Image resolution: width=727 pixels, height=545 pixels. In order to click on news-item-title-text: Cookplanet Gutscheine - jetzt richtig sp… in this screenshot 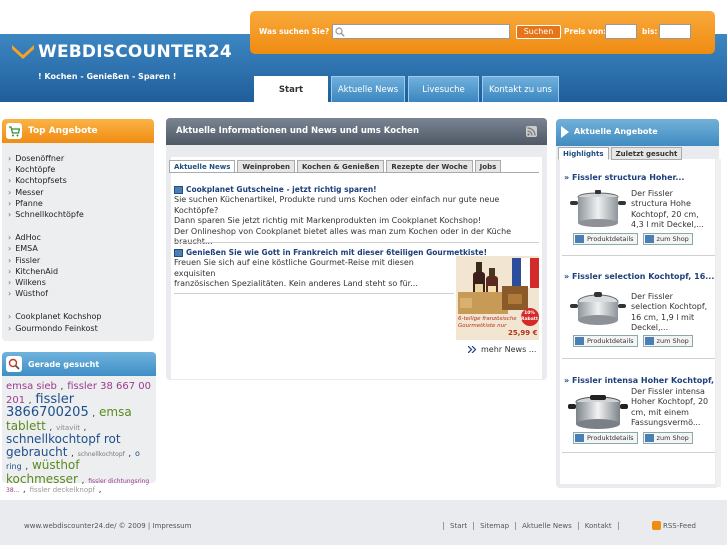, I will do `click(281, 189)`.